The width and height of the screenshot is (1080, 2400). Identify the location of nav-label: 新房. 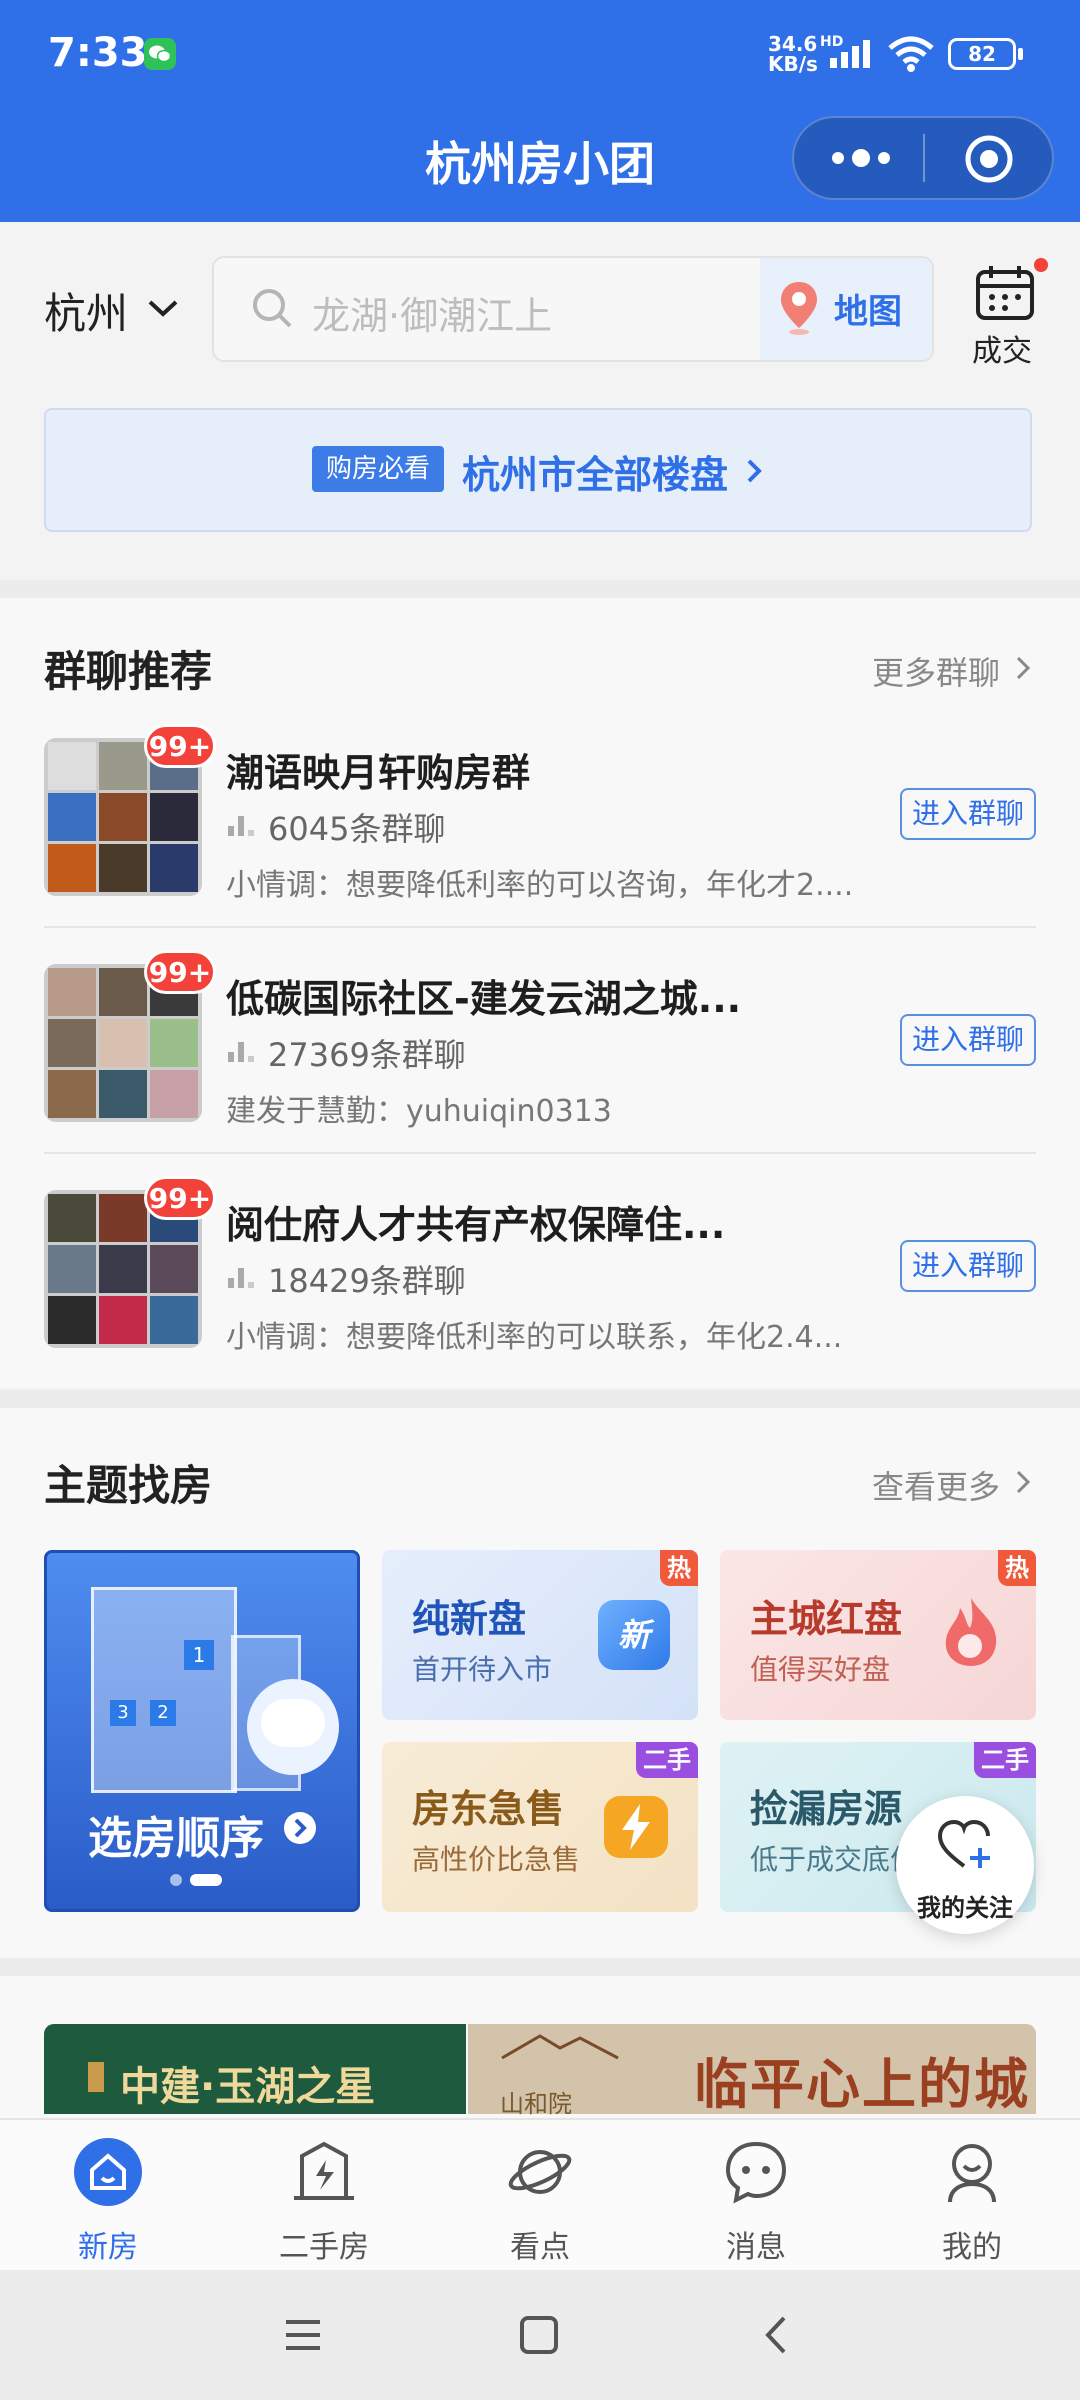
(108, 2247).